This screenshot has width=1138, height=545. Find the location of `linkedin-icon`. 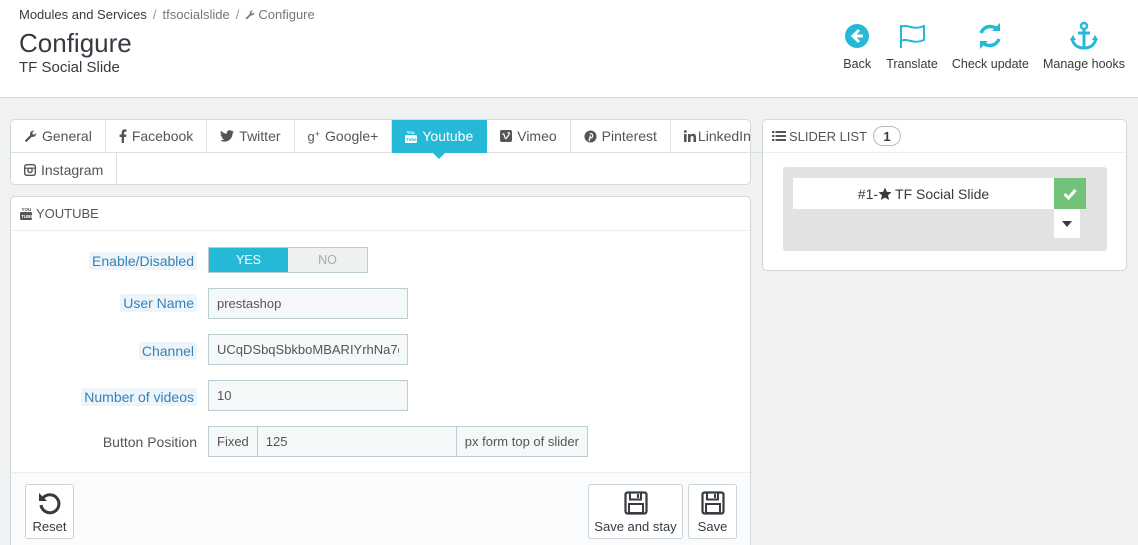

linkedin-icon is located at coordinates (689, 136).